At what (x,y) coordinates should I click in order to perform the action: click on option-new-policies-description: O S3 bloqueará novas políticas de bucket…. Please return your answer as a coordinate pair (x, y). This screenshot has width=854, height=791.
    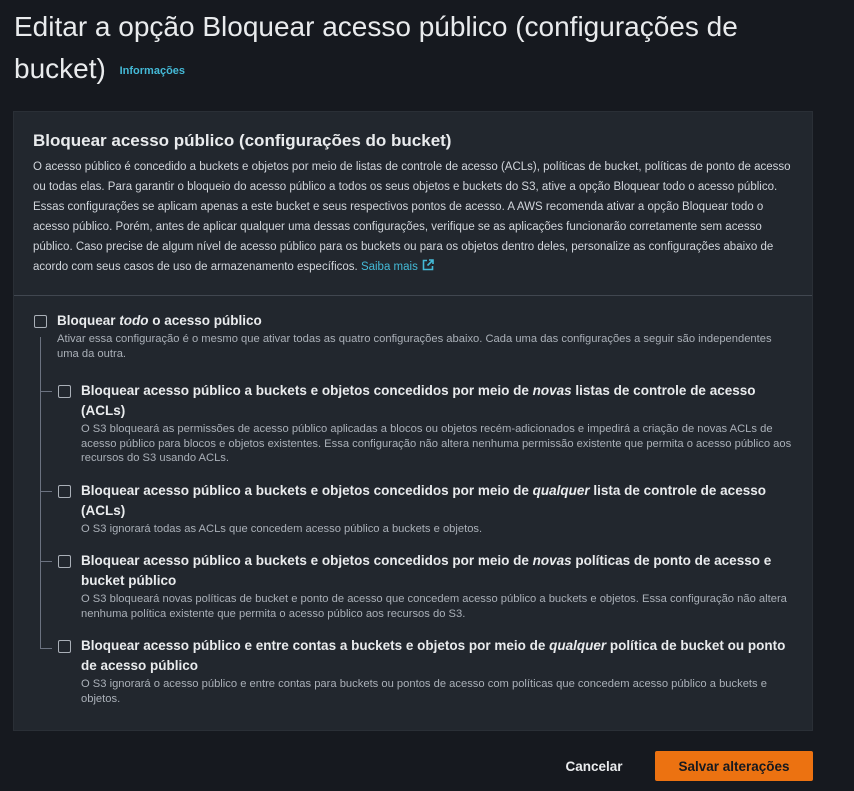
    Looking at the image, I should click on (434, 606).